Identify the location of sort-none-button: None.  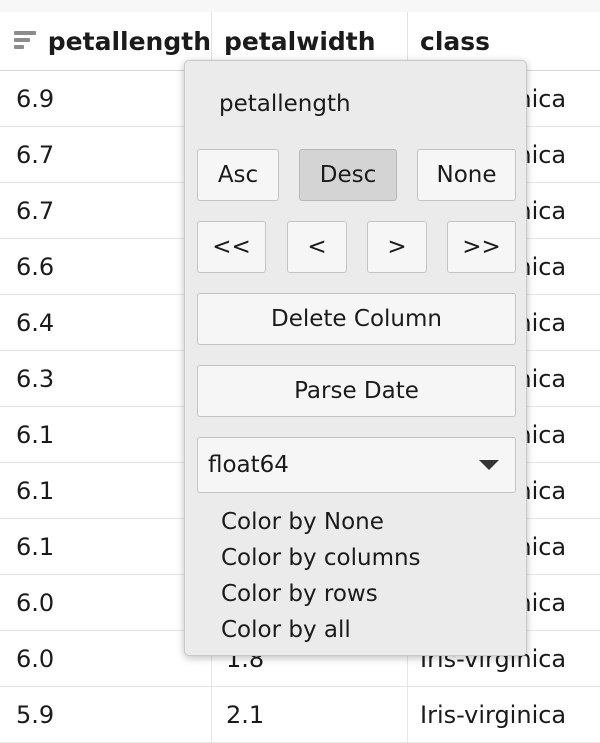
(466, 175).